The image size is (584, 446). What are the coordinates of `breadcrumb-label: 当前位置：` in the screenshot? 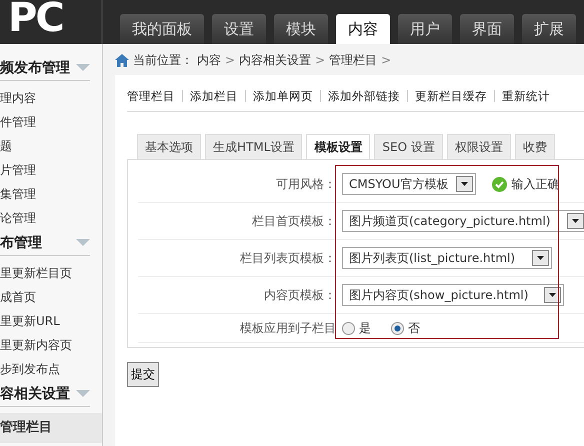 It's located at (163, 60).